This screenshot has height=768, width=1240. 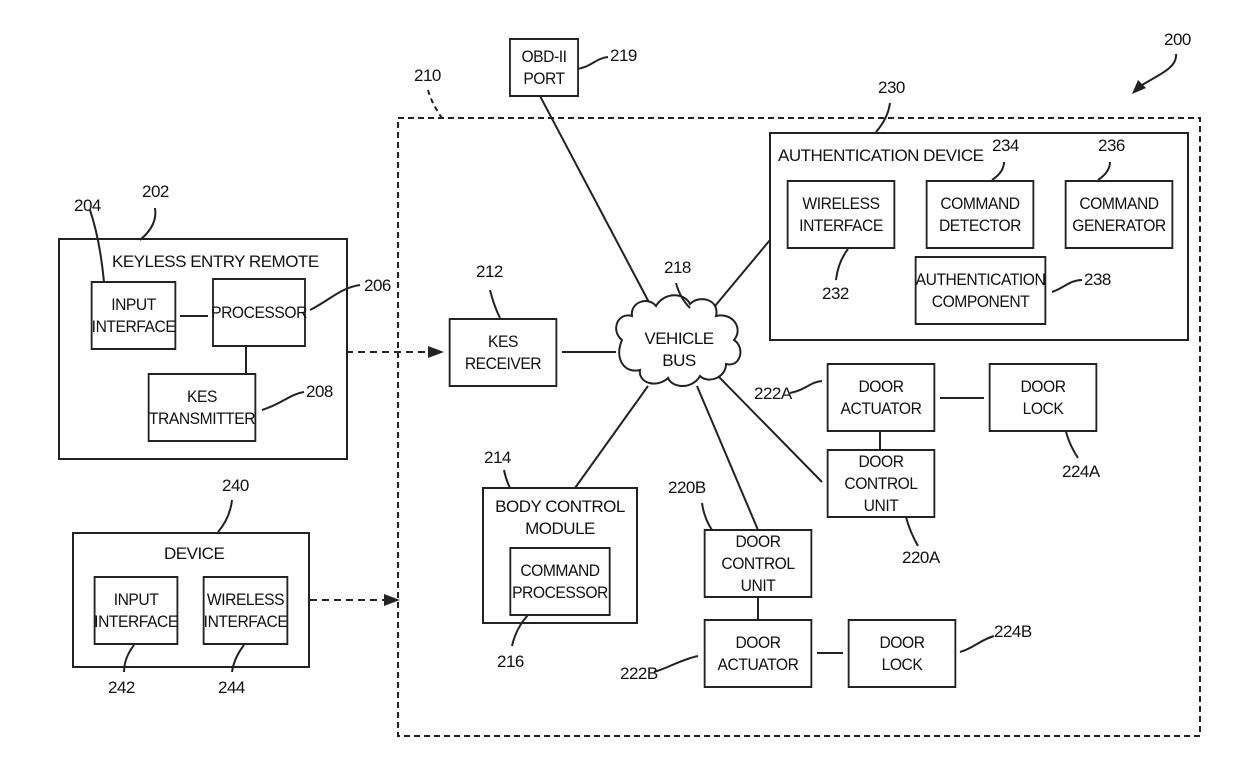 What do you see at coordinates (377, 285) in the screenshot?
I see `ref-206: 206` at bounding box center [377, 285].